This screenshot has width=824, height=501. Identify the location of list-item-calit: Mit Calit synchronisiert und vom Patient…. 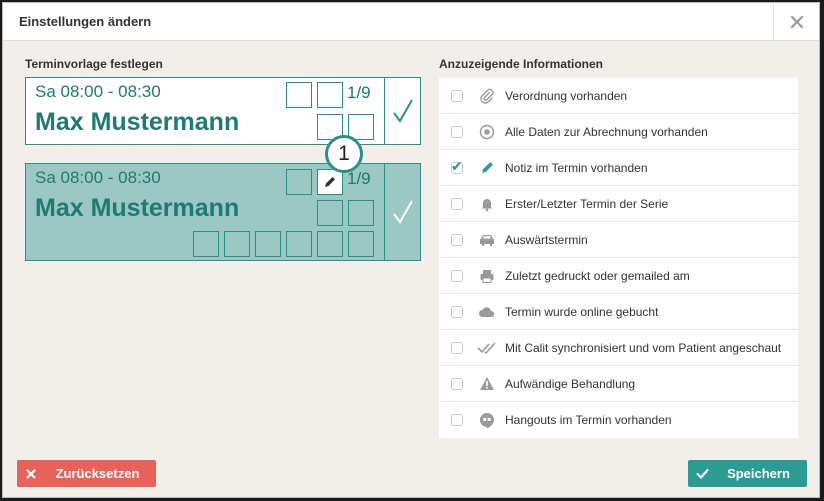
(618, 348).